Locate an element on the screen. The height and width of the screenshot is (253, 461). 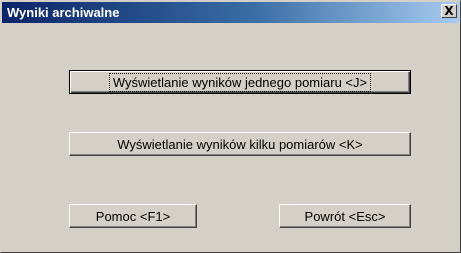
button-label: Powrót <Esc> is located at coordinates (345, 216).